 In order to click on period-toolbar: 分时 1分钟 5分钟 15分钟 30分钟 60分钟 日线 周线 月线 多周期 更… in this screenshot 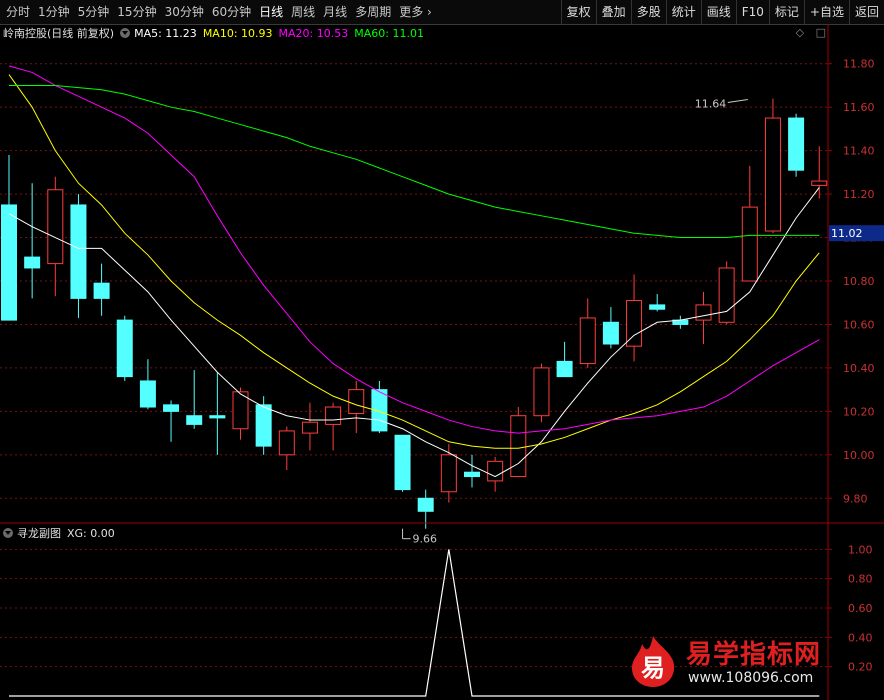, I will do `click(442, 12)`.